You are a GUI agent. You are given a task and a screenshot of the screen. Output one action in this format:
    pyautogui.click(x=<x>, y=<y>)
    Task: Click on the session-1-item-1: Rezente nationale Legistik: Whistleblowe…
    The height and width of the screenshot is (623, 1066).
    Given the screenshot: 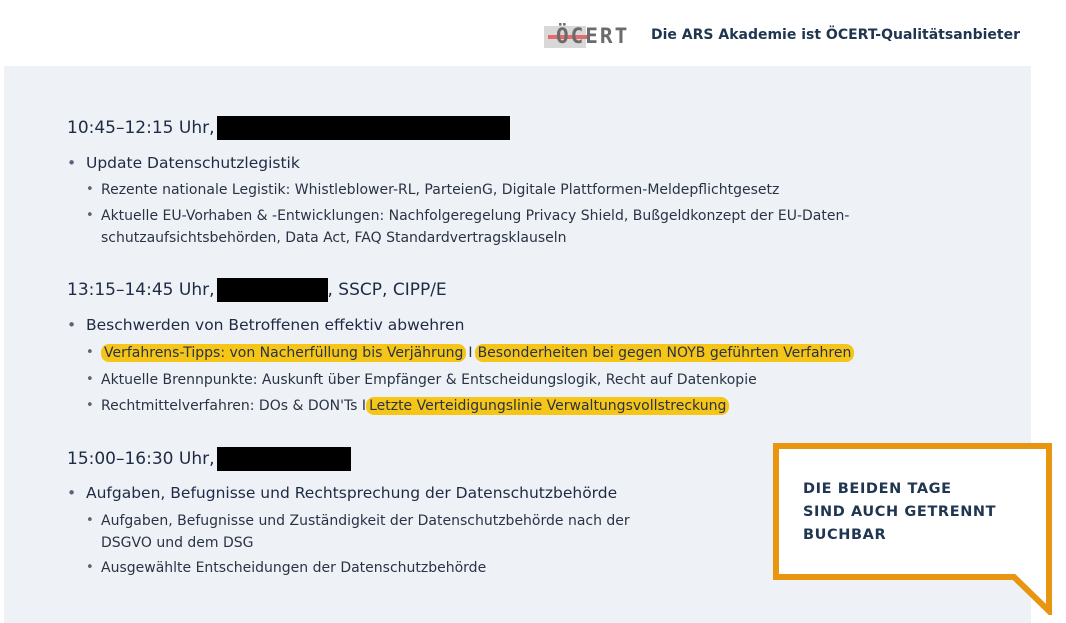 What is the action you would take?
    pyautogui.click(x=432, y=190)
    